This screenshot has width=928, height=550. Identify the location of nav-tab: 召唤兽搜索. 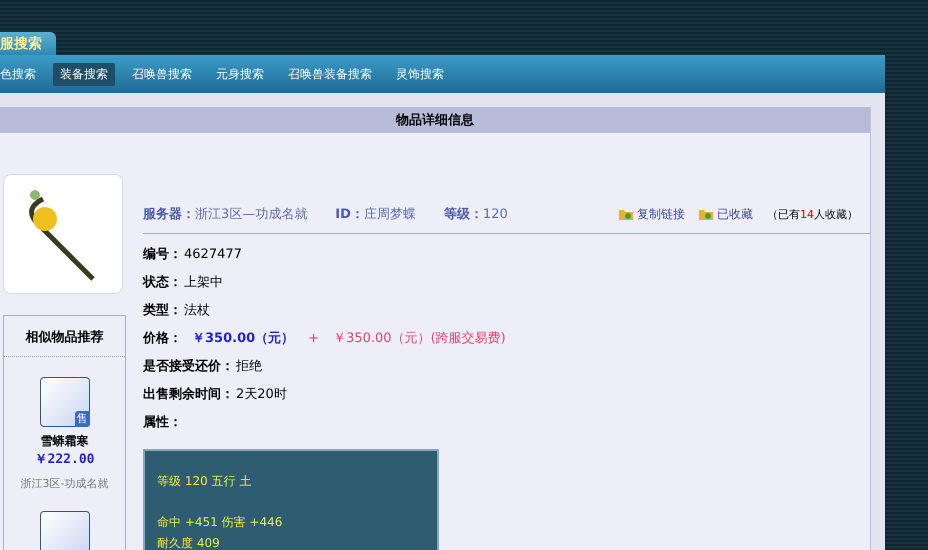
(162, 74).